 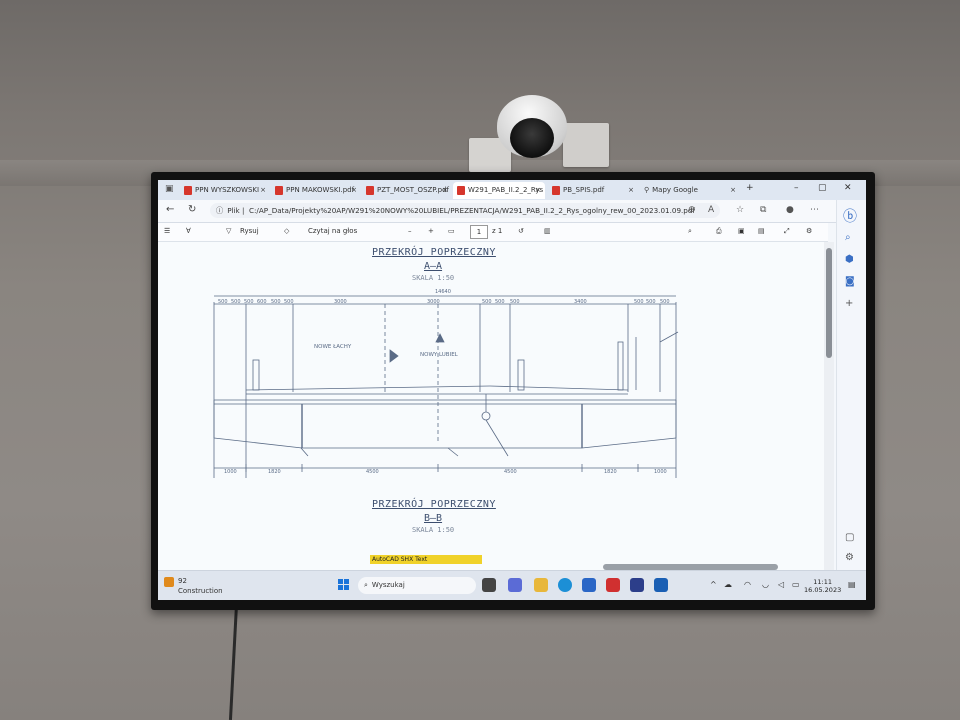 I want to click on zoom-icon: ⊕, so click(x=692, y=210).